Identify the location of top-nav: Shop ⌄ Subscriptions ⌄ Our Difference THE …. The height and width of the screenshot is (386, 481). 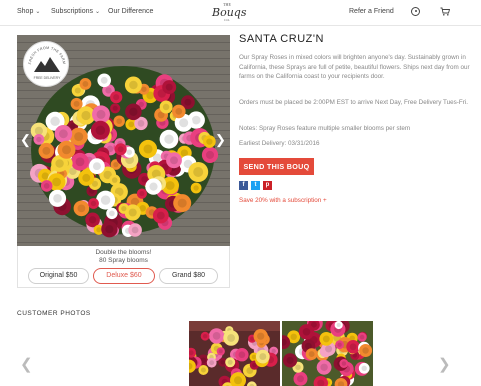
(240, 13).